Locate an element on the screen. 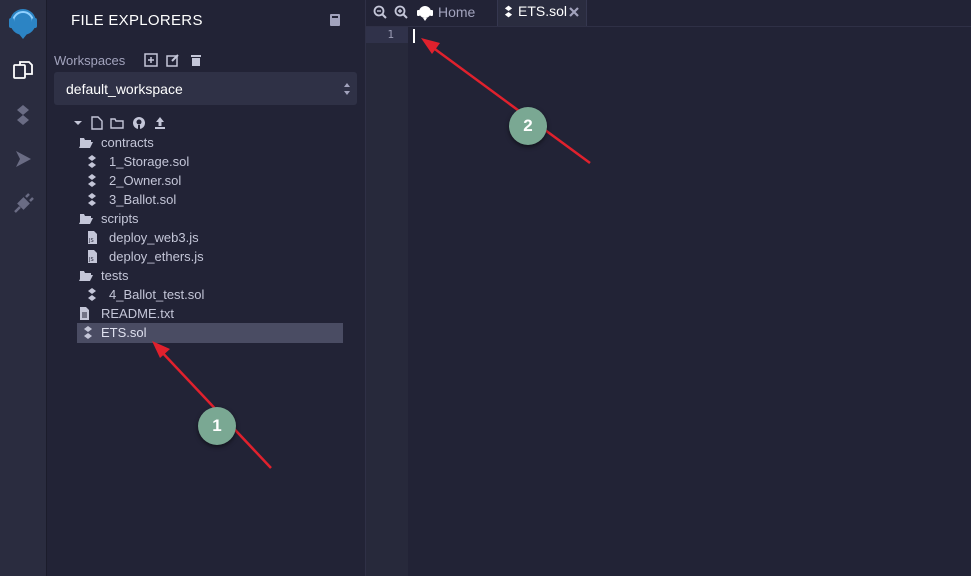 This screenshot has width=971, height=576. deploy-run-icon is located at coordinates (23, 159).